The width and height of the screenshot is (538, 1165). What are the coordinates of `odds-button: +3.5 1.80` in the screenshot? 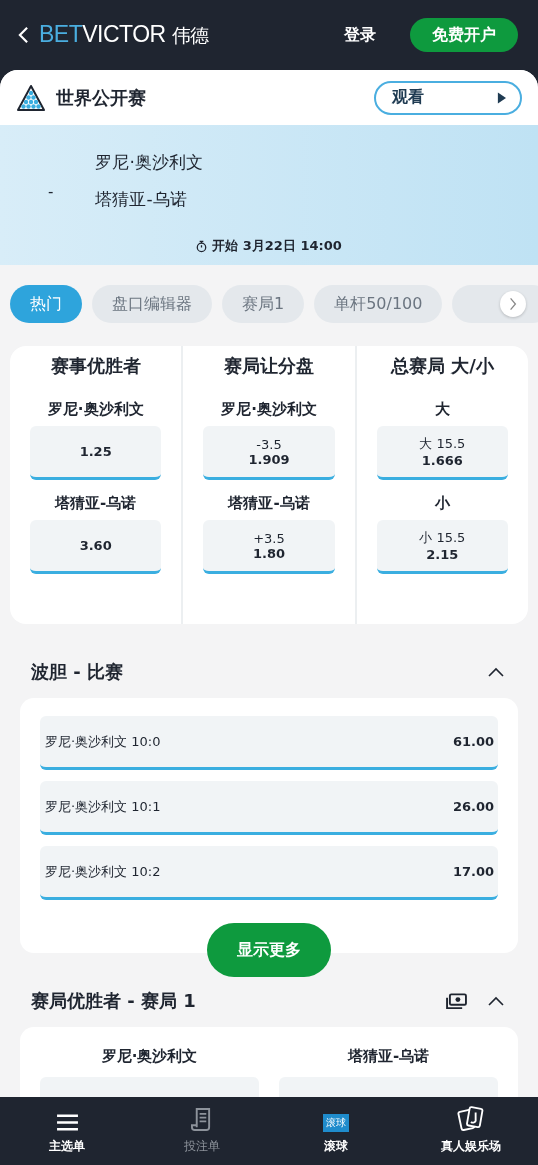 It's located at (269, 547).